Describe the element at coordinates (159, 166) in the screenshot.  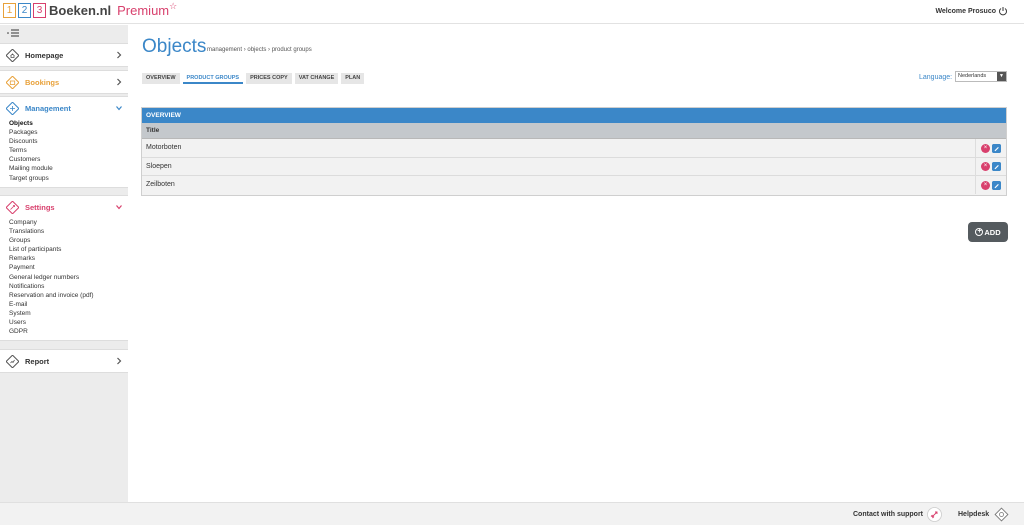
I see `row-title: Sloepen` at that location.